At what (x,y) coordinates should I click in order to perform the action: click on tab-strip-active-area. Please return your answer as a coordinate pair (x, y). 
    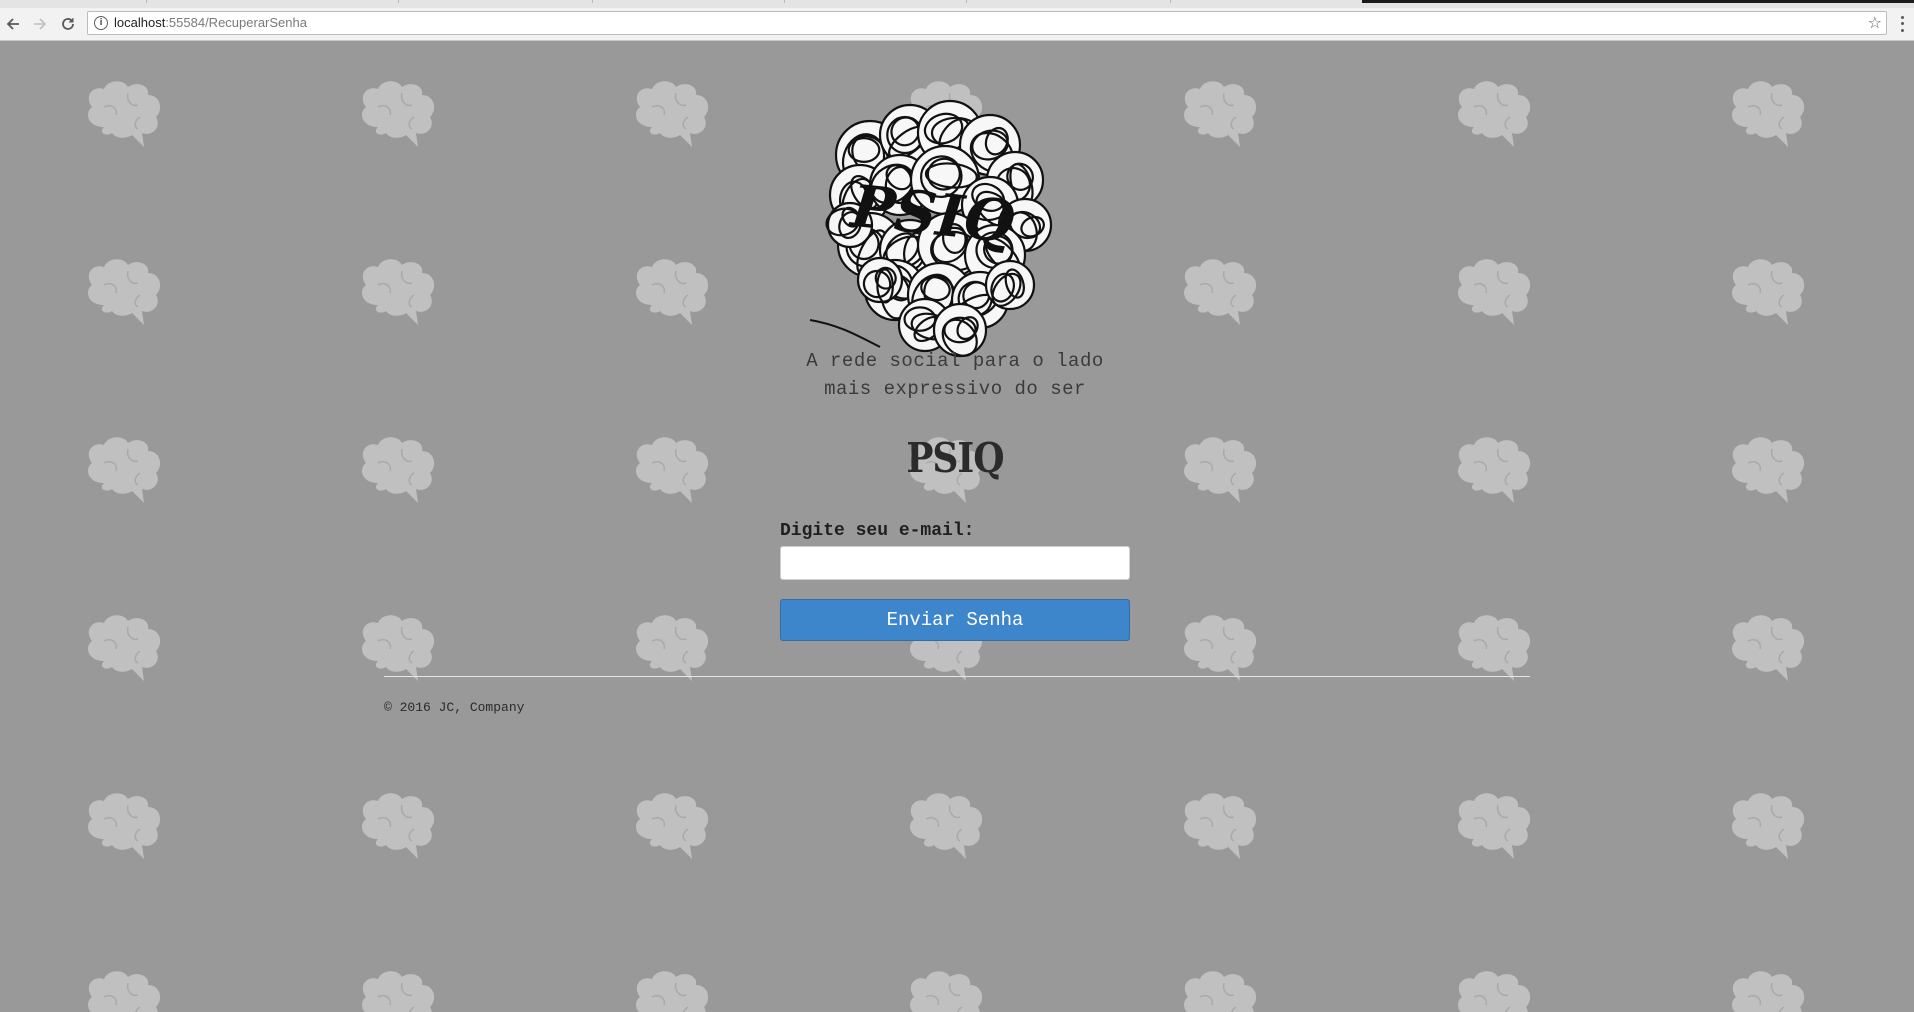
    Looking at the image, I should click on (1638, 1).